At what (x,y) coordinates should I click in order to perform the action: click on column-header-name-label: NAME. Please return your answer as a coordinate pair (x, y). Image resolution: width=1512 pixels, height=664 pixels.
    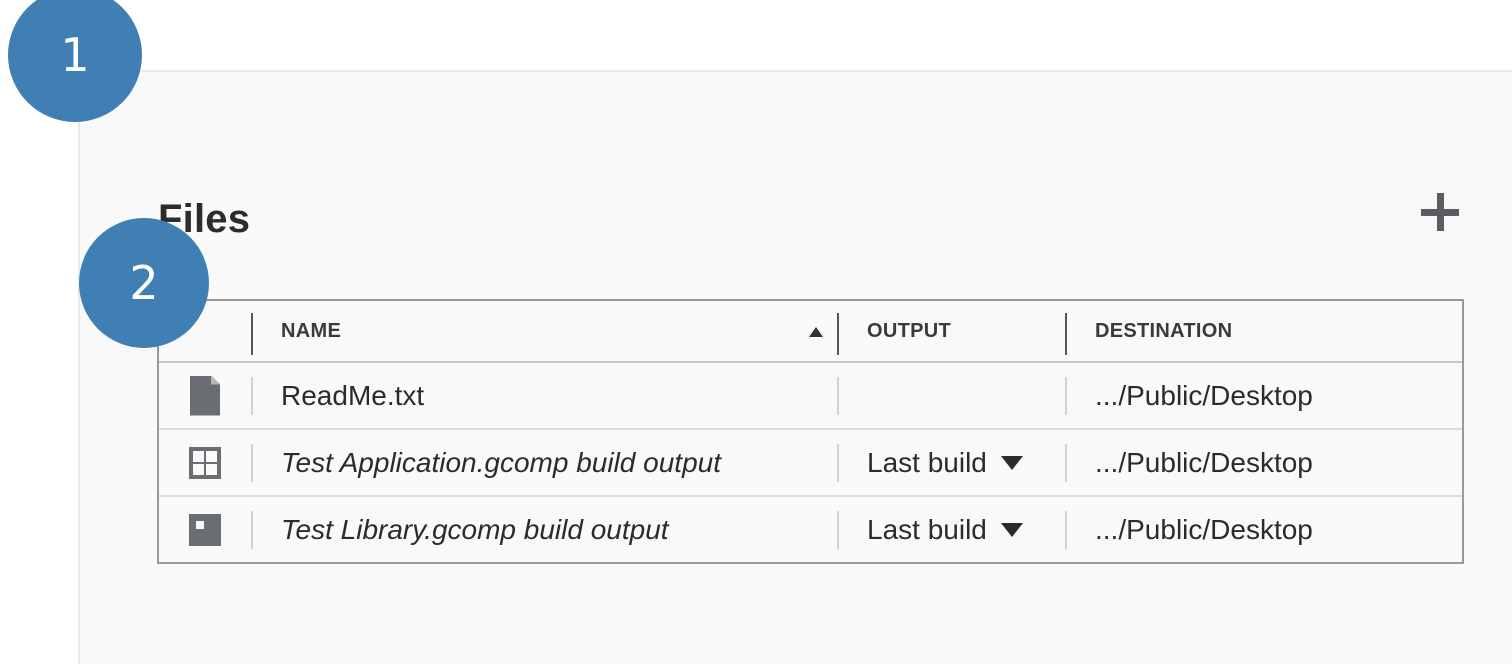
    Looking at the image, I should click on (311, 330).